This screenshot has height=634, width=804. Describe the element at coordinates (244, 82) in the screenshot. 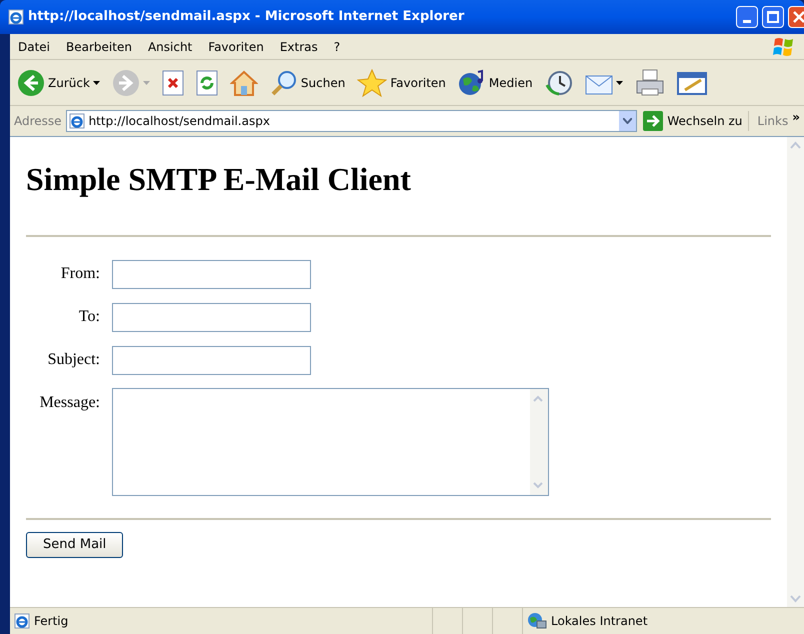

I see `house-icon` at that location.